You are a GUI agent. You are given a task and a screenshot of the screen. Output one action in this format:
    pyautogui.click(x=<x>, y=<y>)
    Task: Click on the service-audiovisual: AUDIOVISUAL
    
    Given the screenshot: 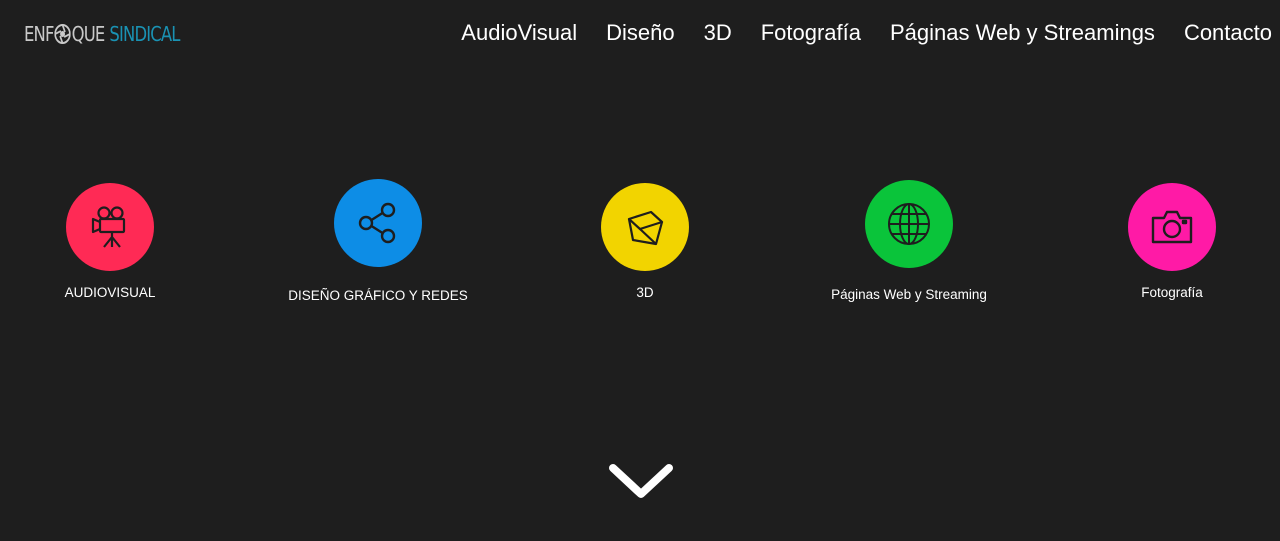 What is the action you would take?
    pyautogui.click(x=115, y=241)
    